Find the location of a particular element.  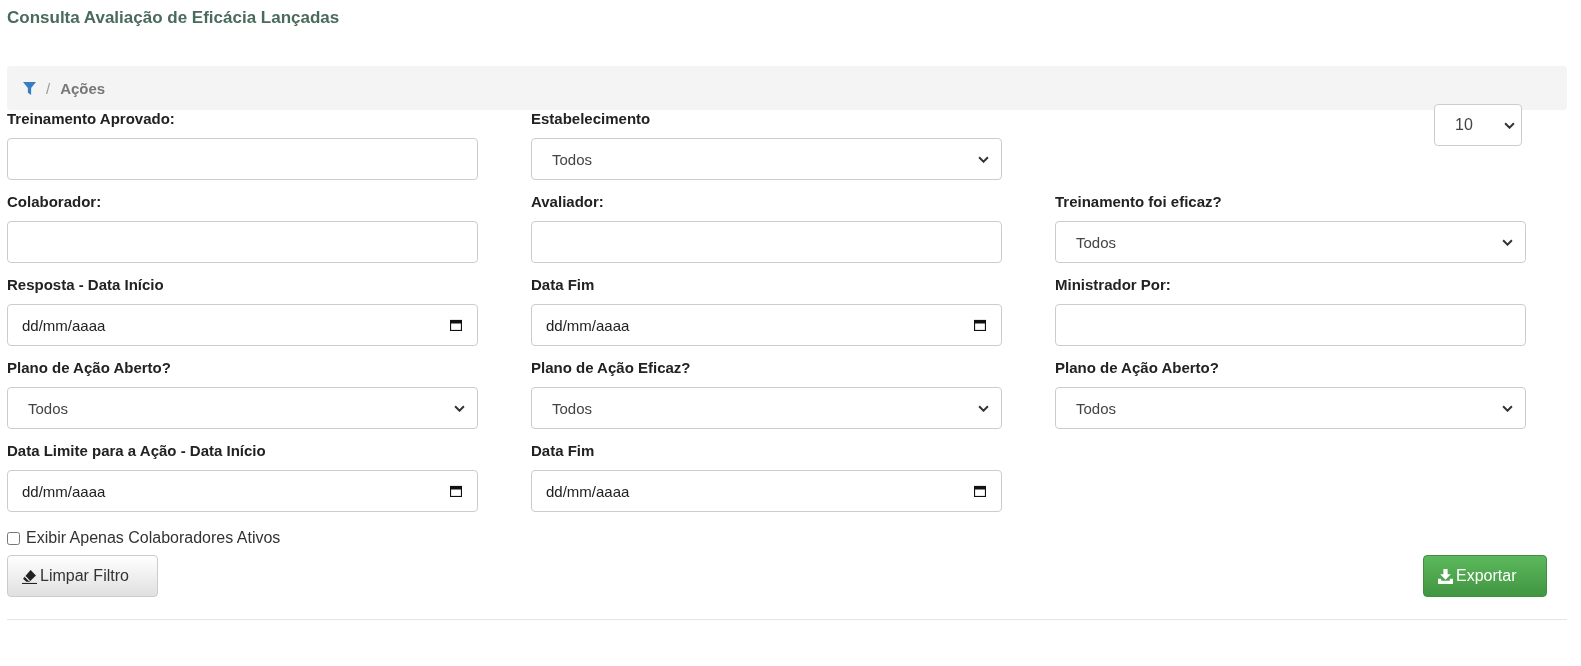

eraser-icon is located at coordinates (29, 576).